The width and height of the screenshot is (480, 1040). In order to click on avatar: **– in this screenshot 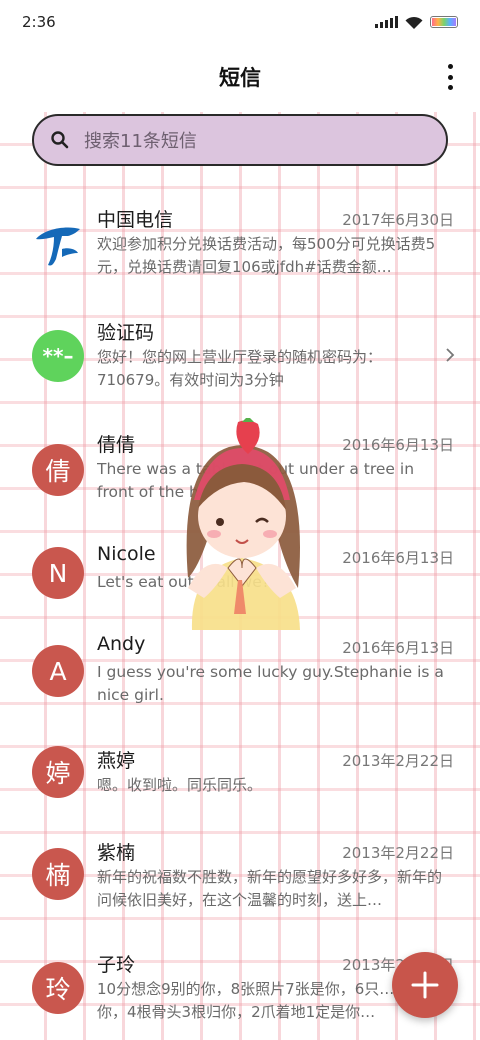, I will do `click(58, 356)`.